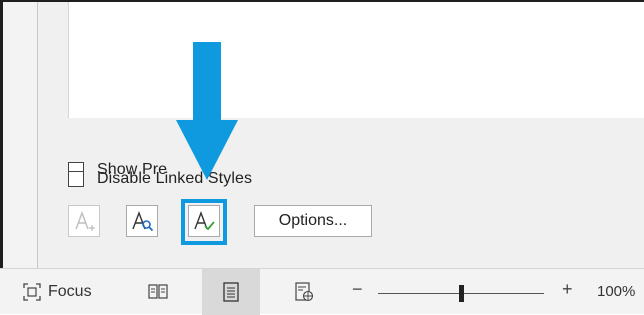 Image resolution: width=644 pixels, height=315 pixels. Describe the element at coordinates (616, 291) in the screenshot. I see `zoom-level: 100%` at that location.